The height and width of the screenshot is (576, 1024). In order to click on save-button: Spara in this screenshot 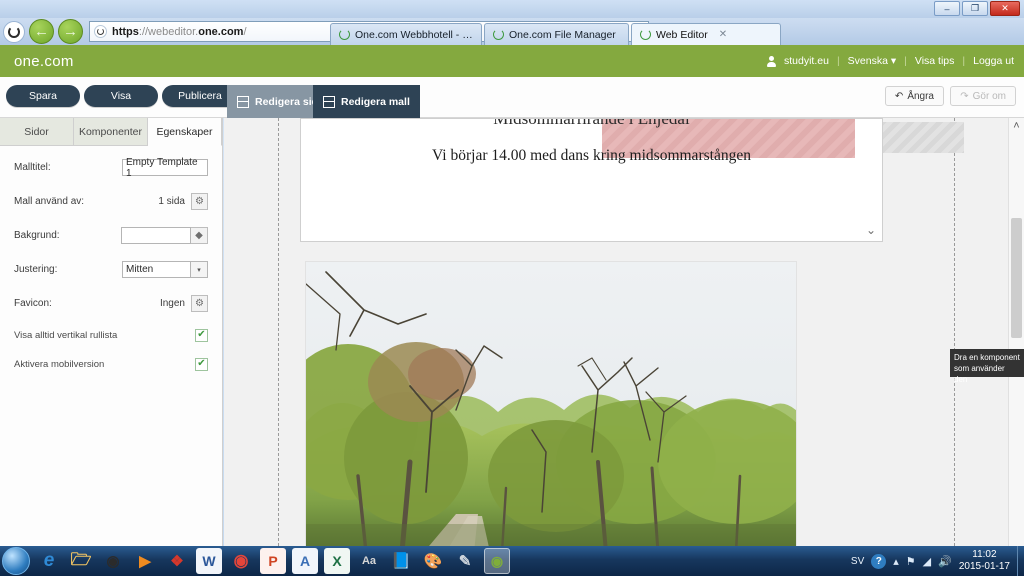, I will do `click(43, 96)`.